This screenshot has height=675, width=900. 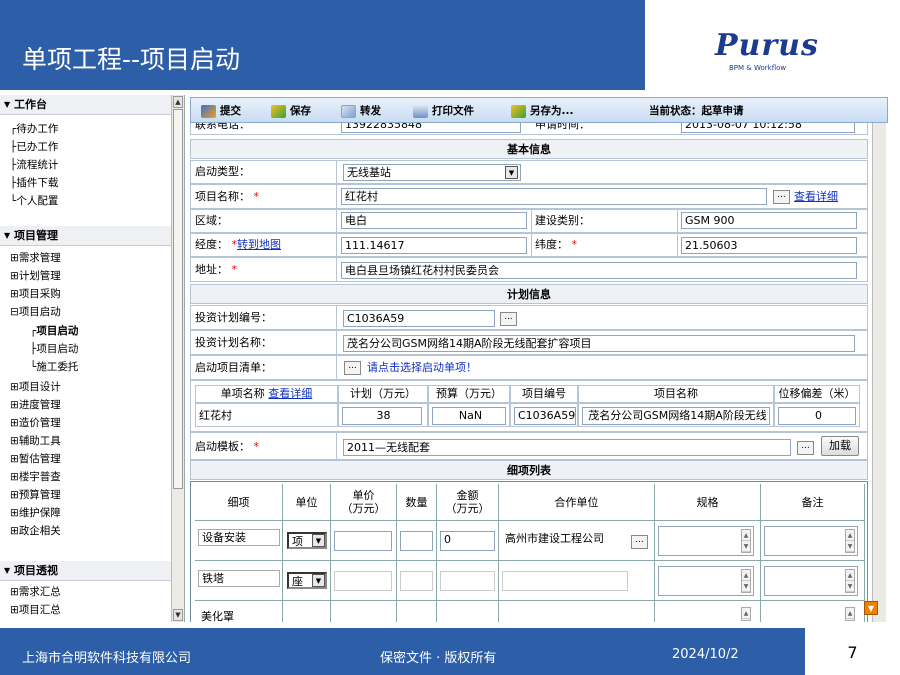 What do you see at coordinates (565, 581) in the screenshot?
I see `detail-partner-input` at bounding box center [565, 581].